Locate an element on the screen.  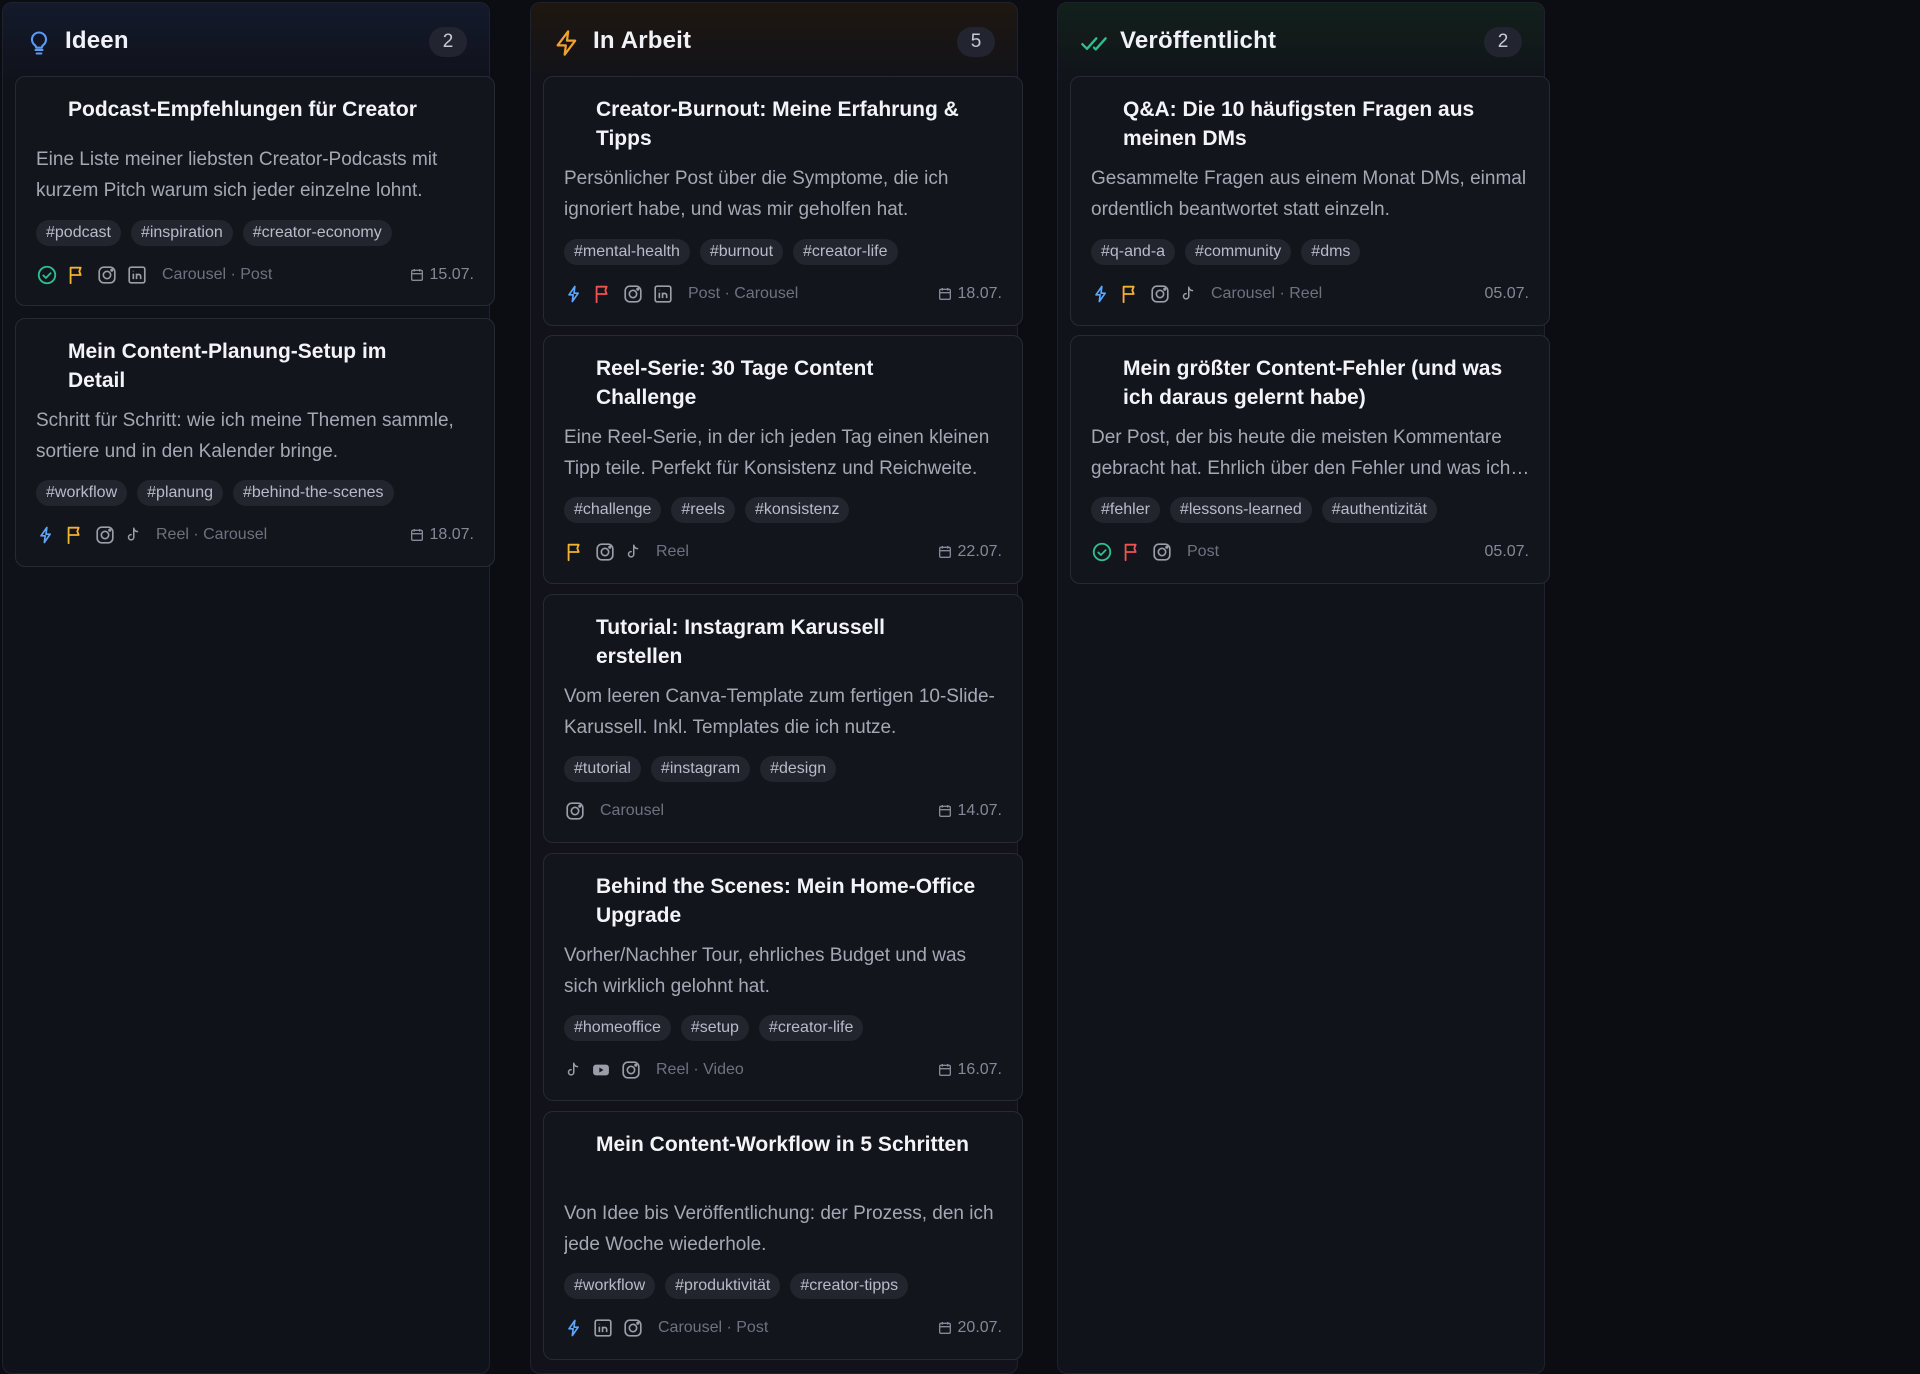
card-meta: Carousel · Post 20.07. is located at coordinates (783, 1328).